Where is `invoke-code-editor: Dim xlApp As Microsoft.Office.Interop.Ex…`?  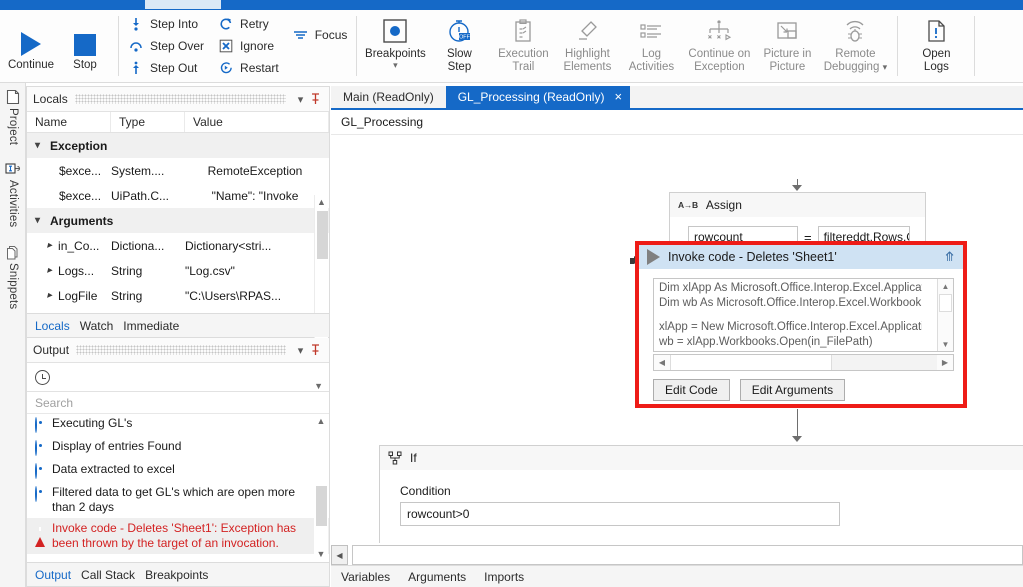 invoke-code-editor: Dim xlApp As Microsoft.Office.Interop.Ex… is located at coordinates (803, 315).